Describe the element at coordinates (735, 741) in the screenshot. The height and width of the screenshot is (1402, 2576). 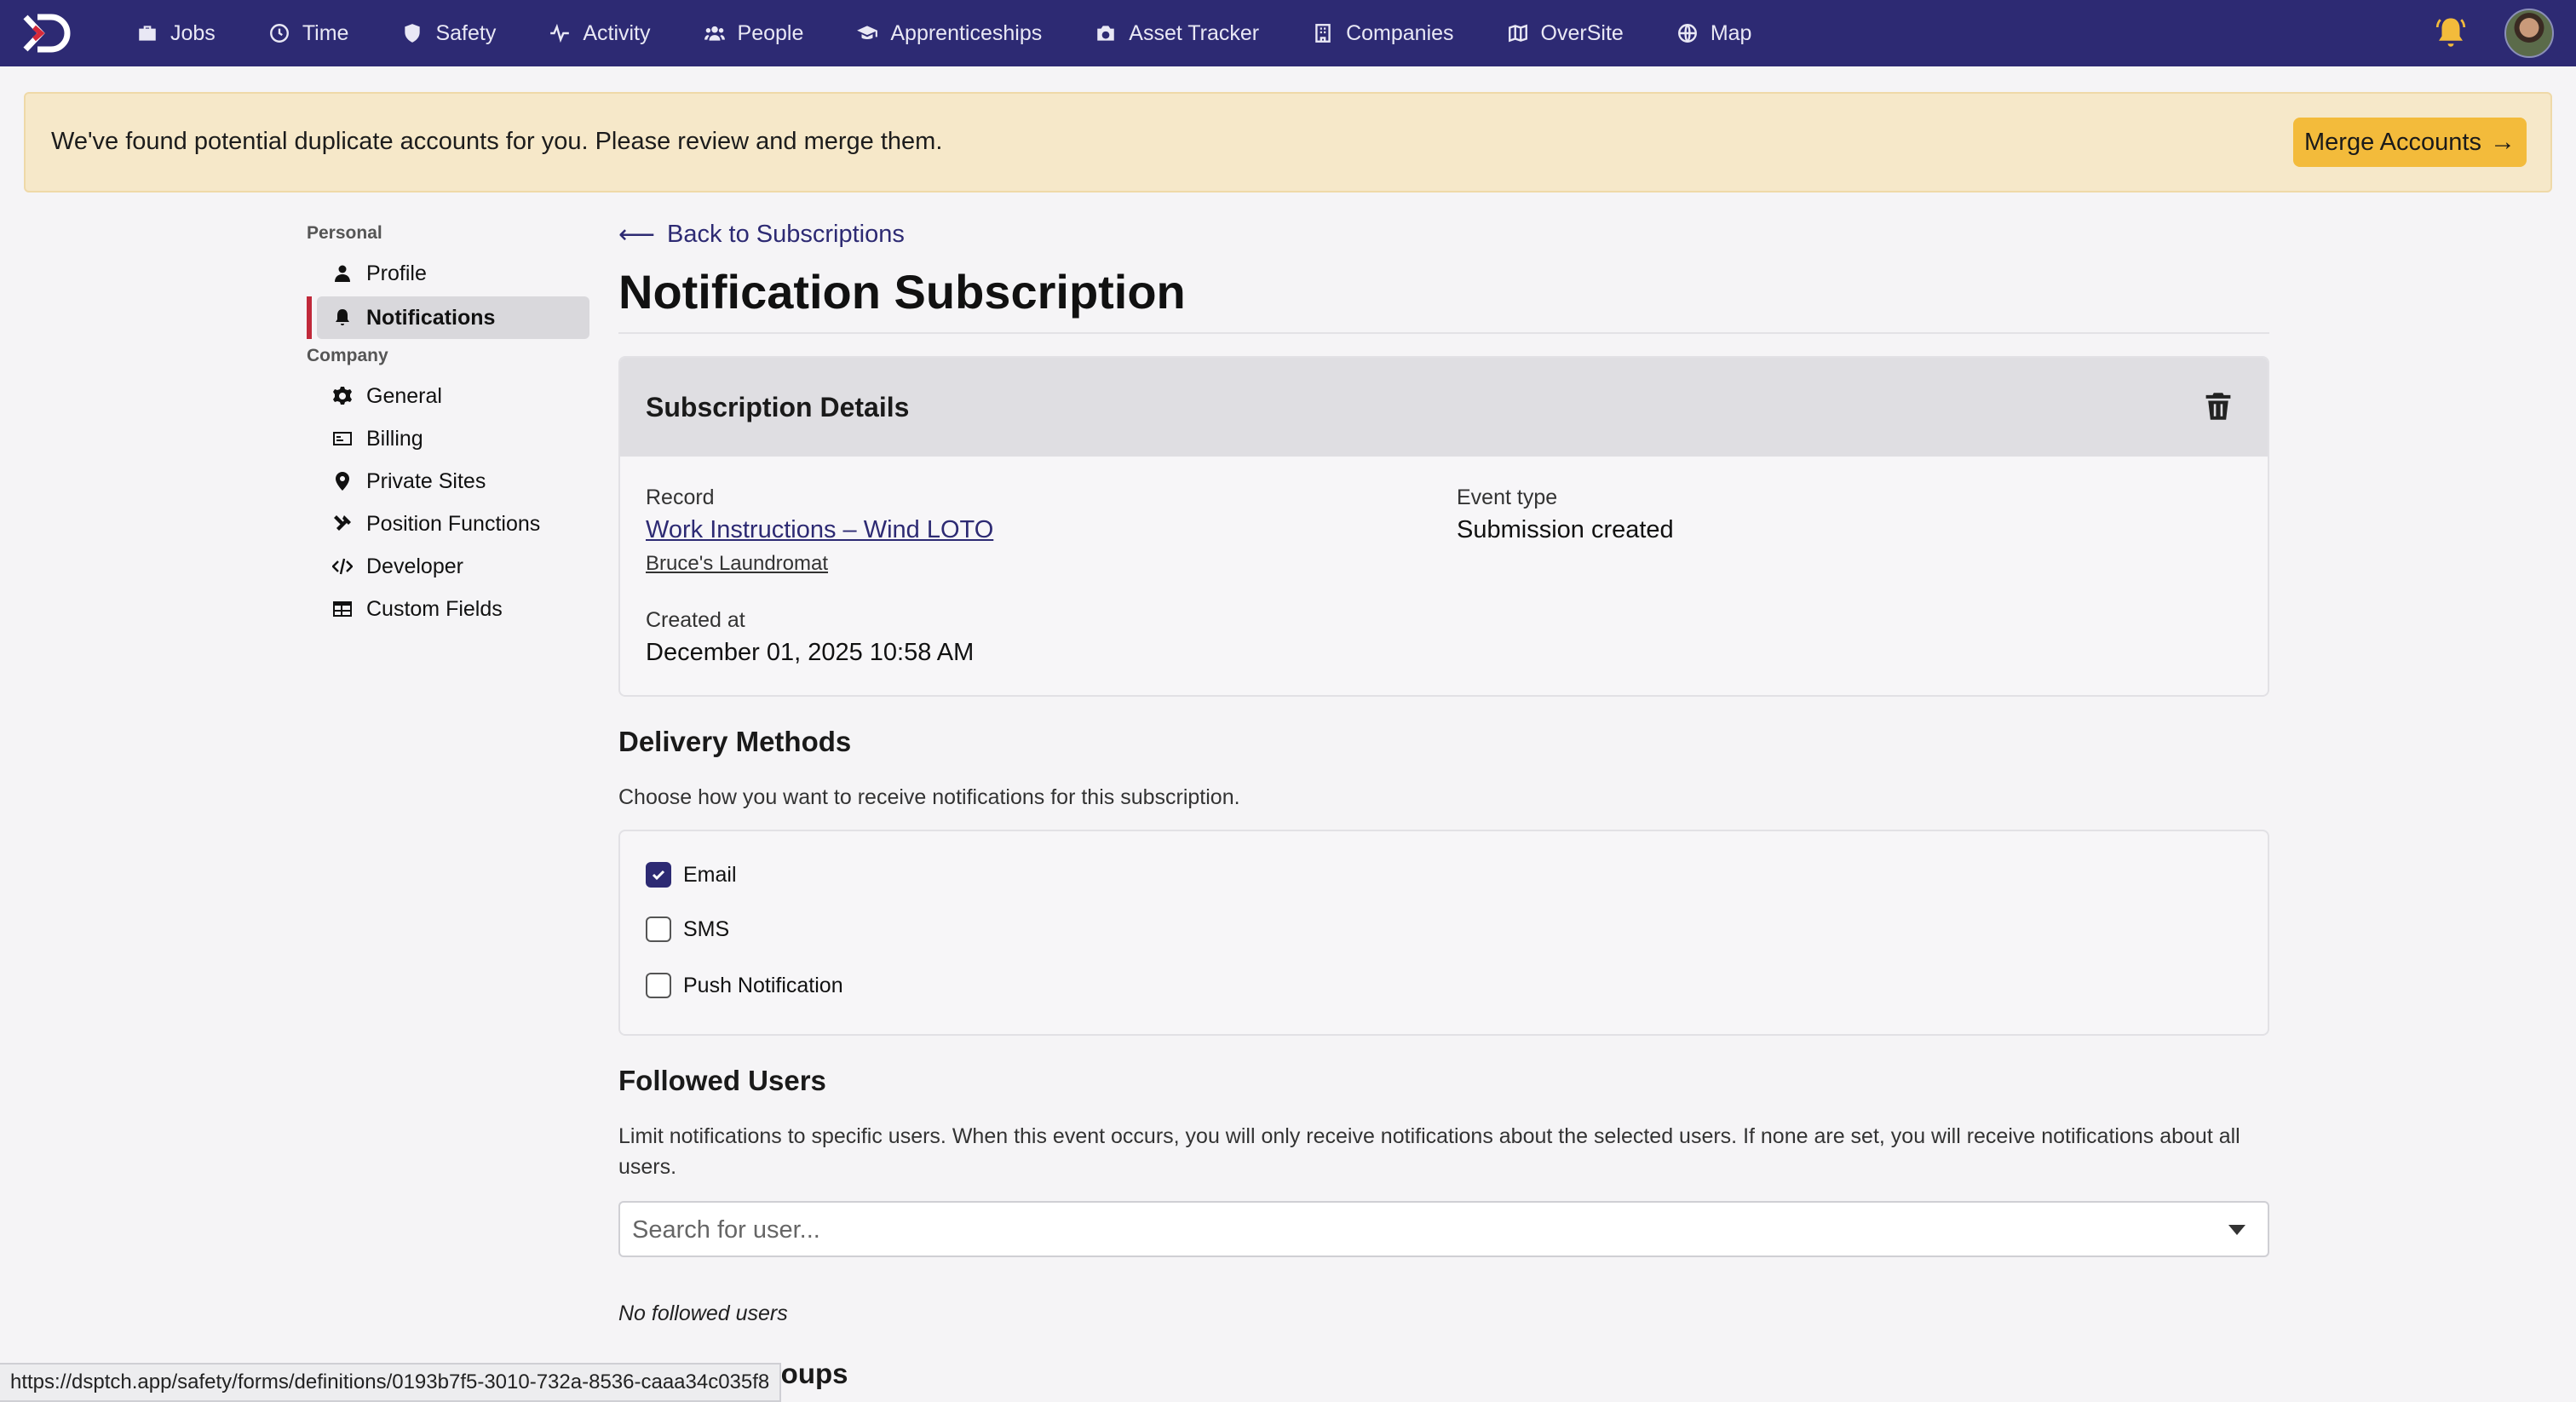
I see `delivery-methods-heading: Delivery Methods` at that location.